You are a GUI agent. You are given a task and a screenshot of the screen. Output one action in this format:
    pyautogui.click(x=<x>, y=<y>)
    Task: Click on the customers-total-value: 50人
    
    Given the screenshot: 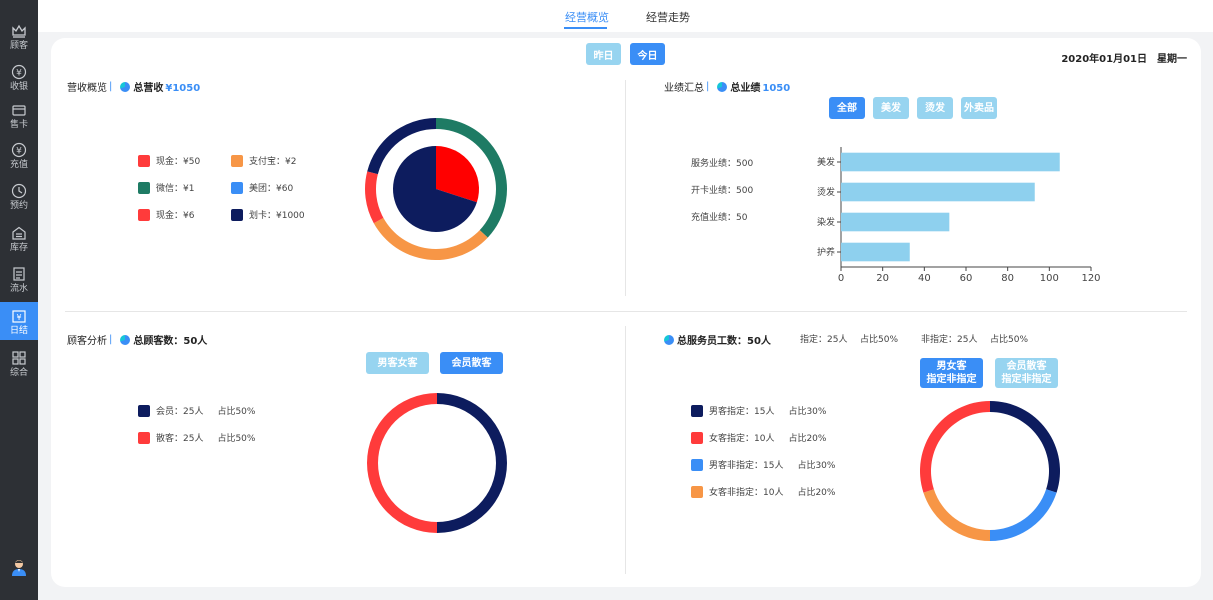 What is the action you would take?
    pyautogui.click(x=195, y=341)
    